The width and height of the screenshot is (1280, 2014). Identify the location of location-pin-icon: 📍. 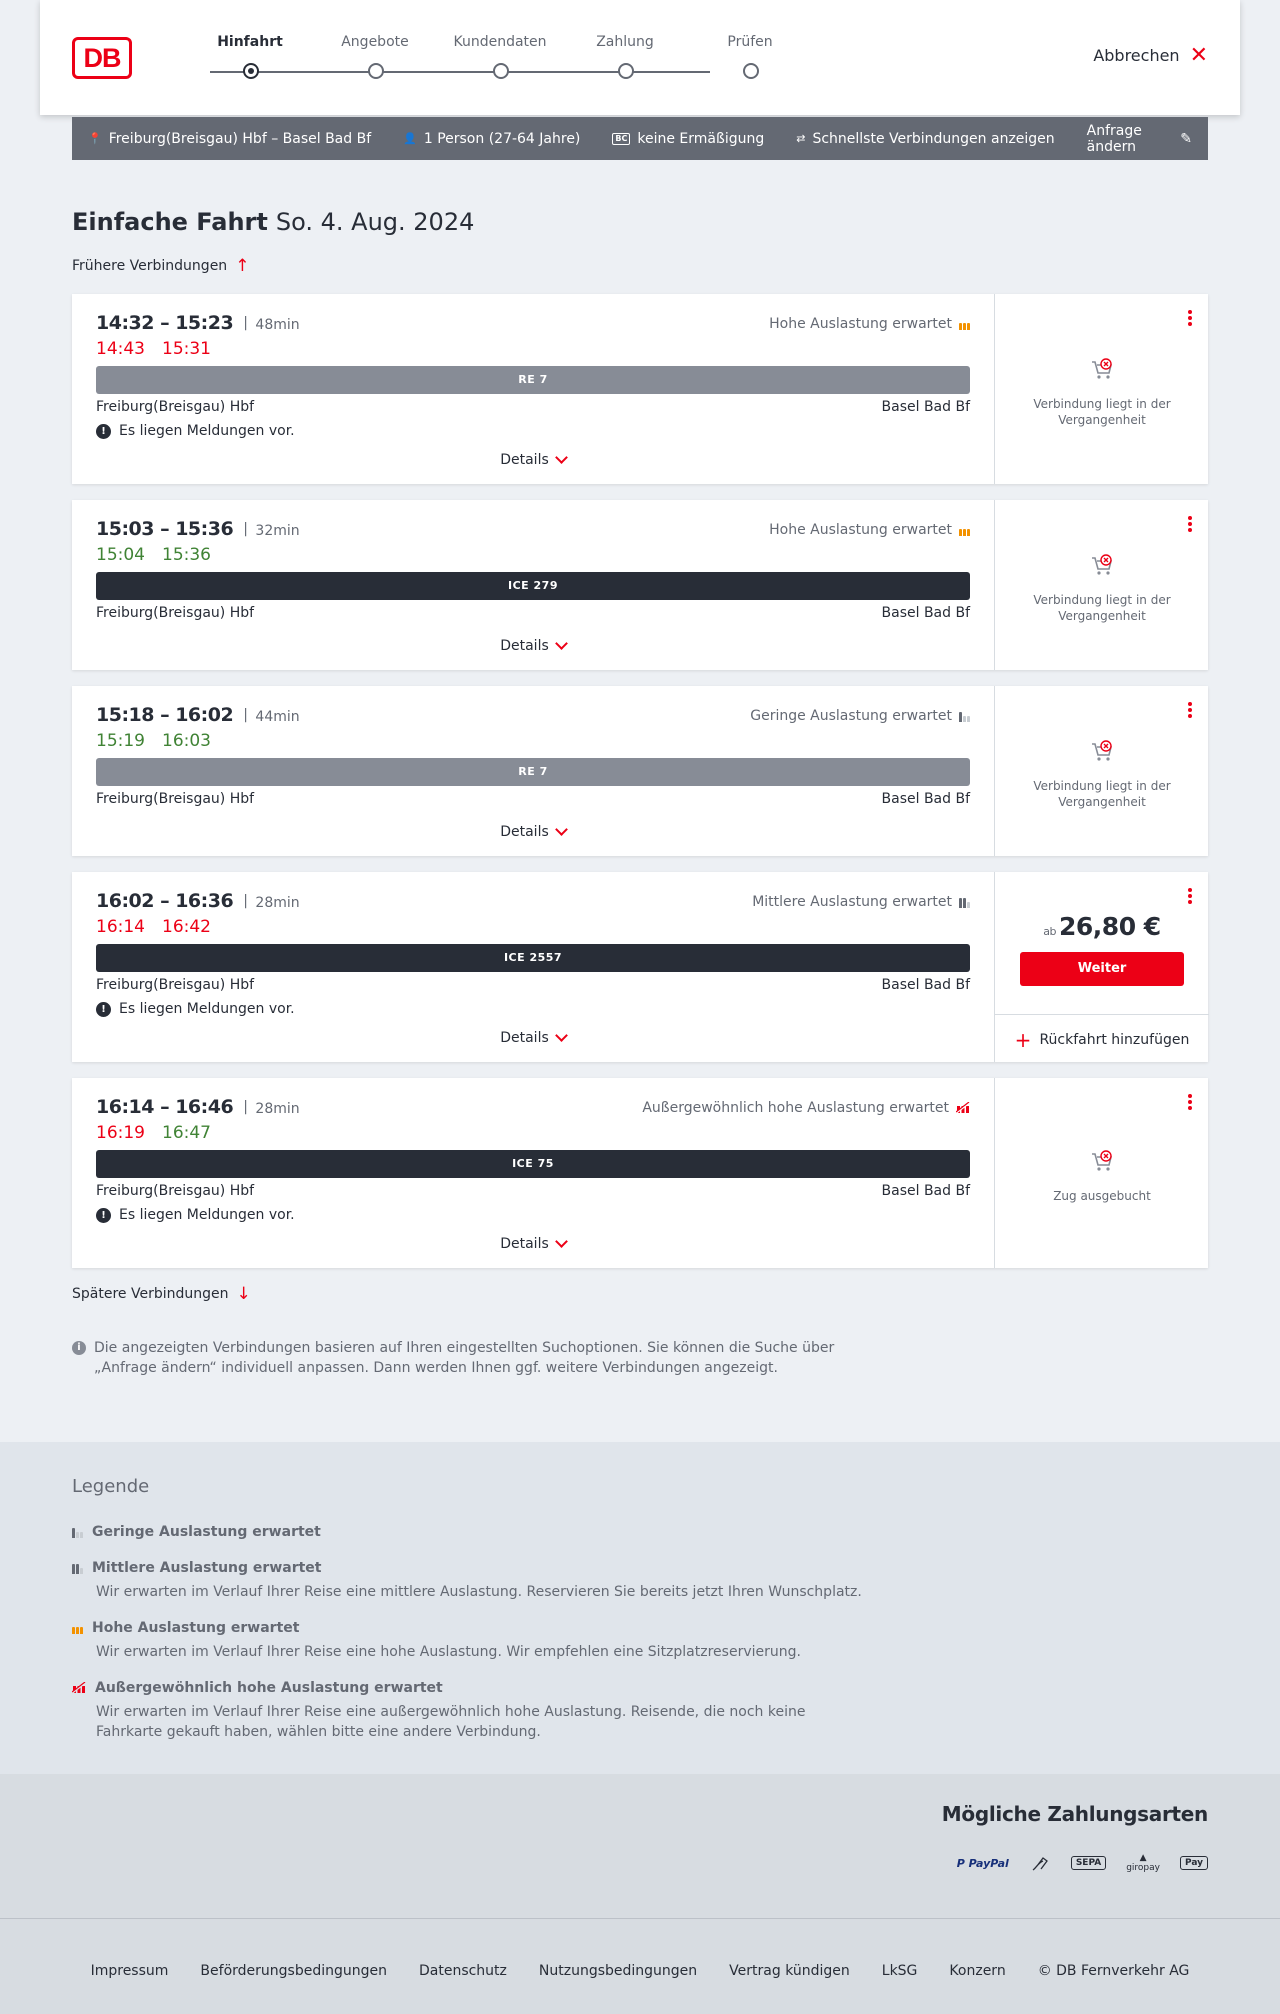
(95, 138).